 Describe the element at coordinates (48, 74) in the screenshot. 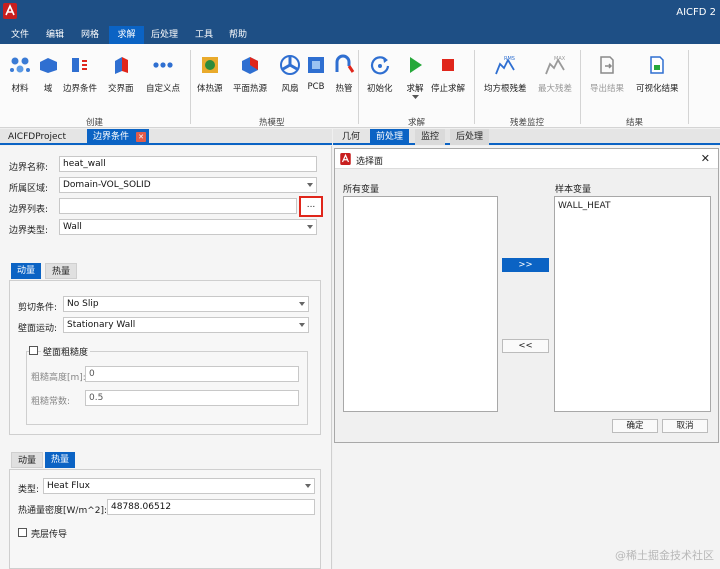

I see `domain-button: 域` at that location.